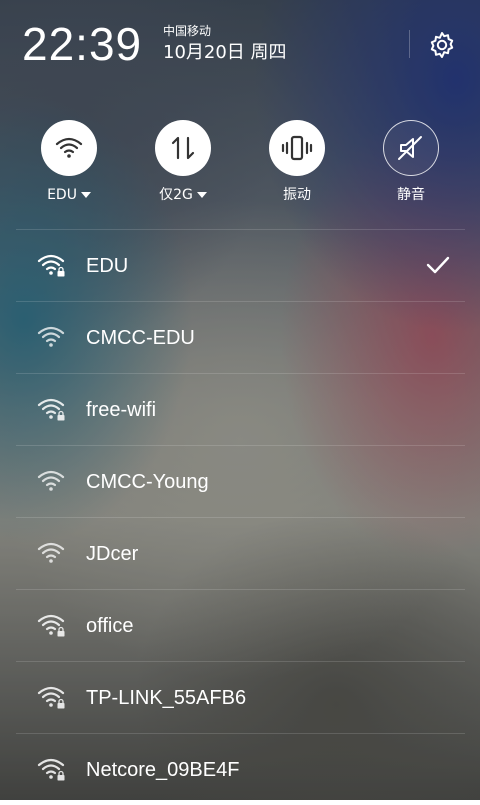 The image size is (480, 805). What do you see at coordinates (163, 770) in the screenshot?
I see `wifi-ssid: Netcore_09BE4F` at bounding box center [163, 770].